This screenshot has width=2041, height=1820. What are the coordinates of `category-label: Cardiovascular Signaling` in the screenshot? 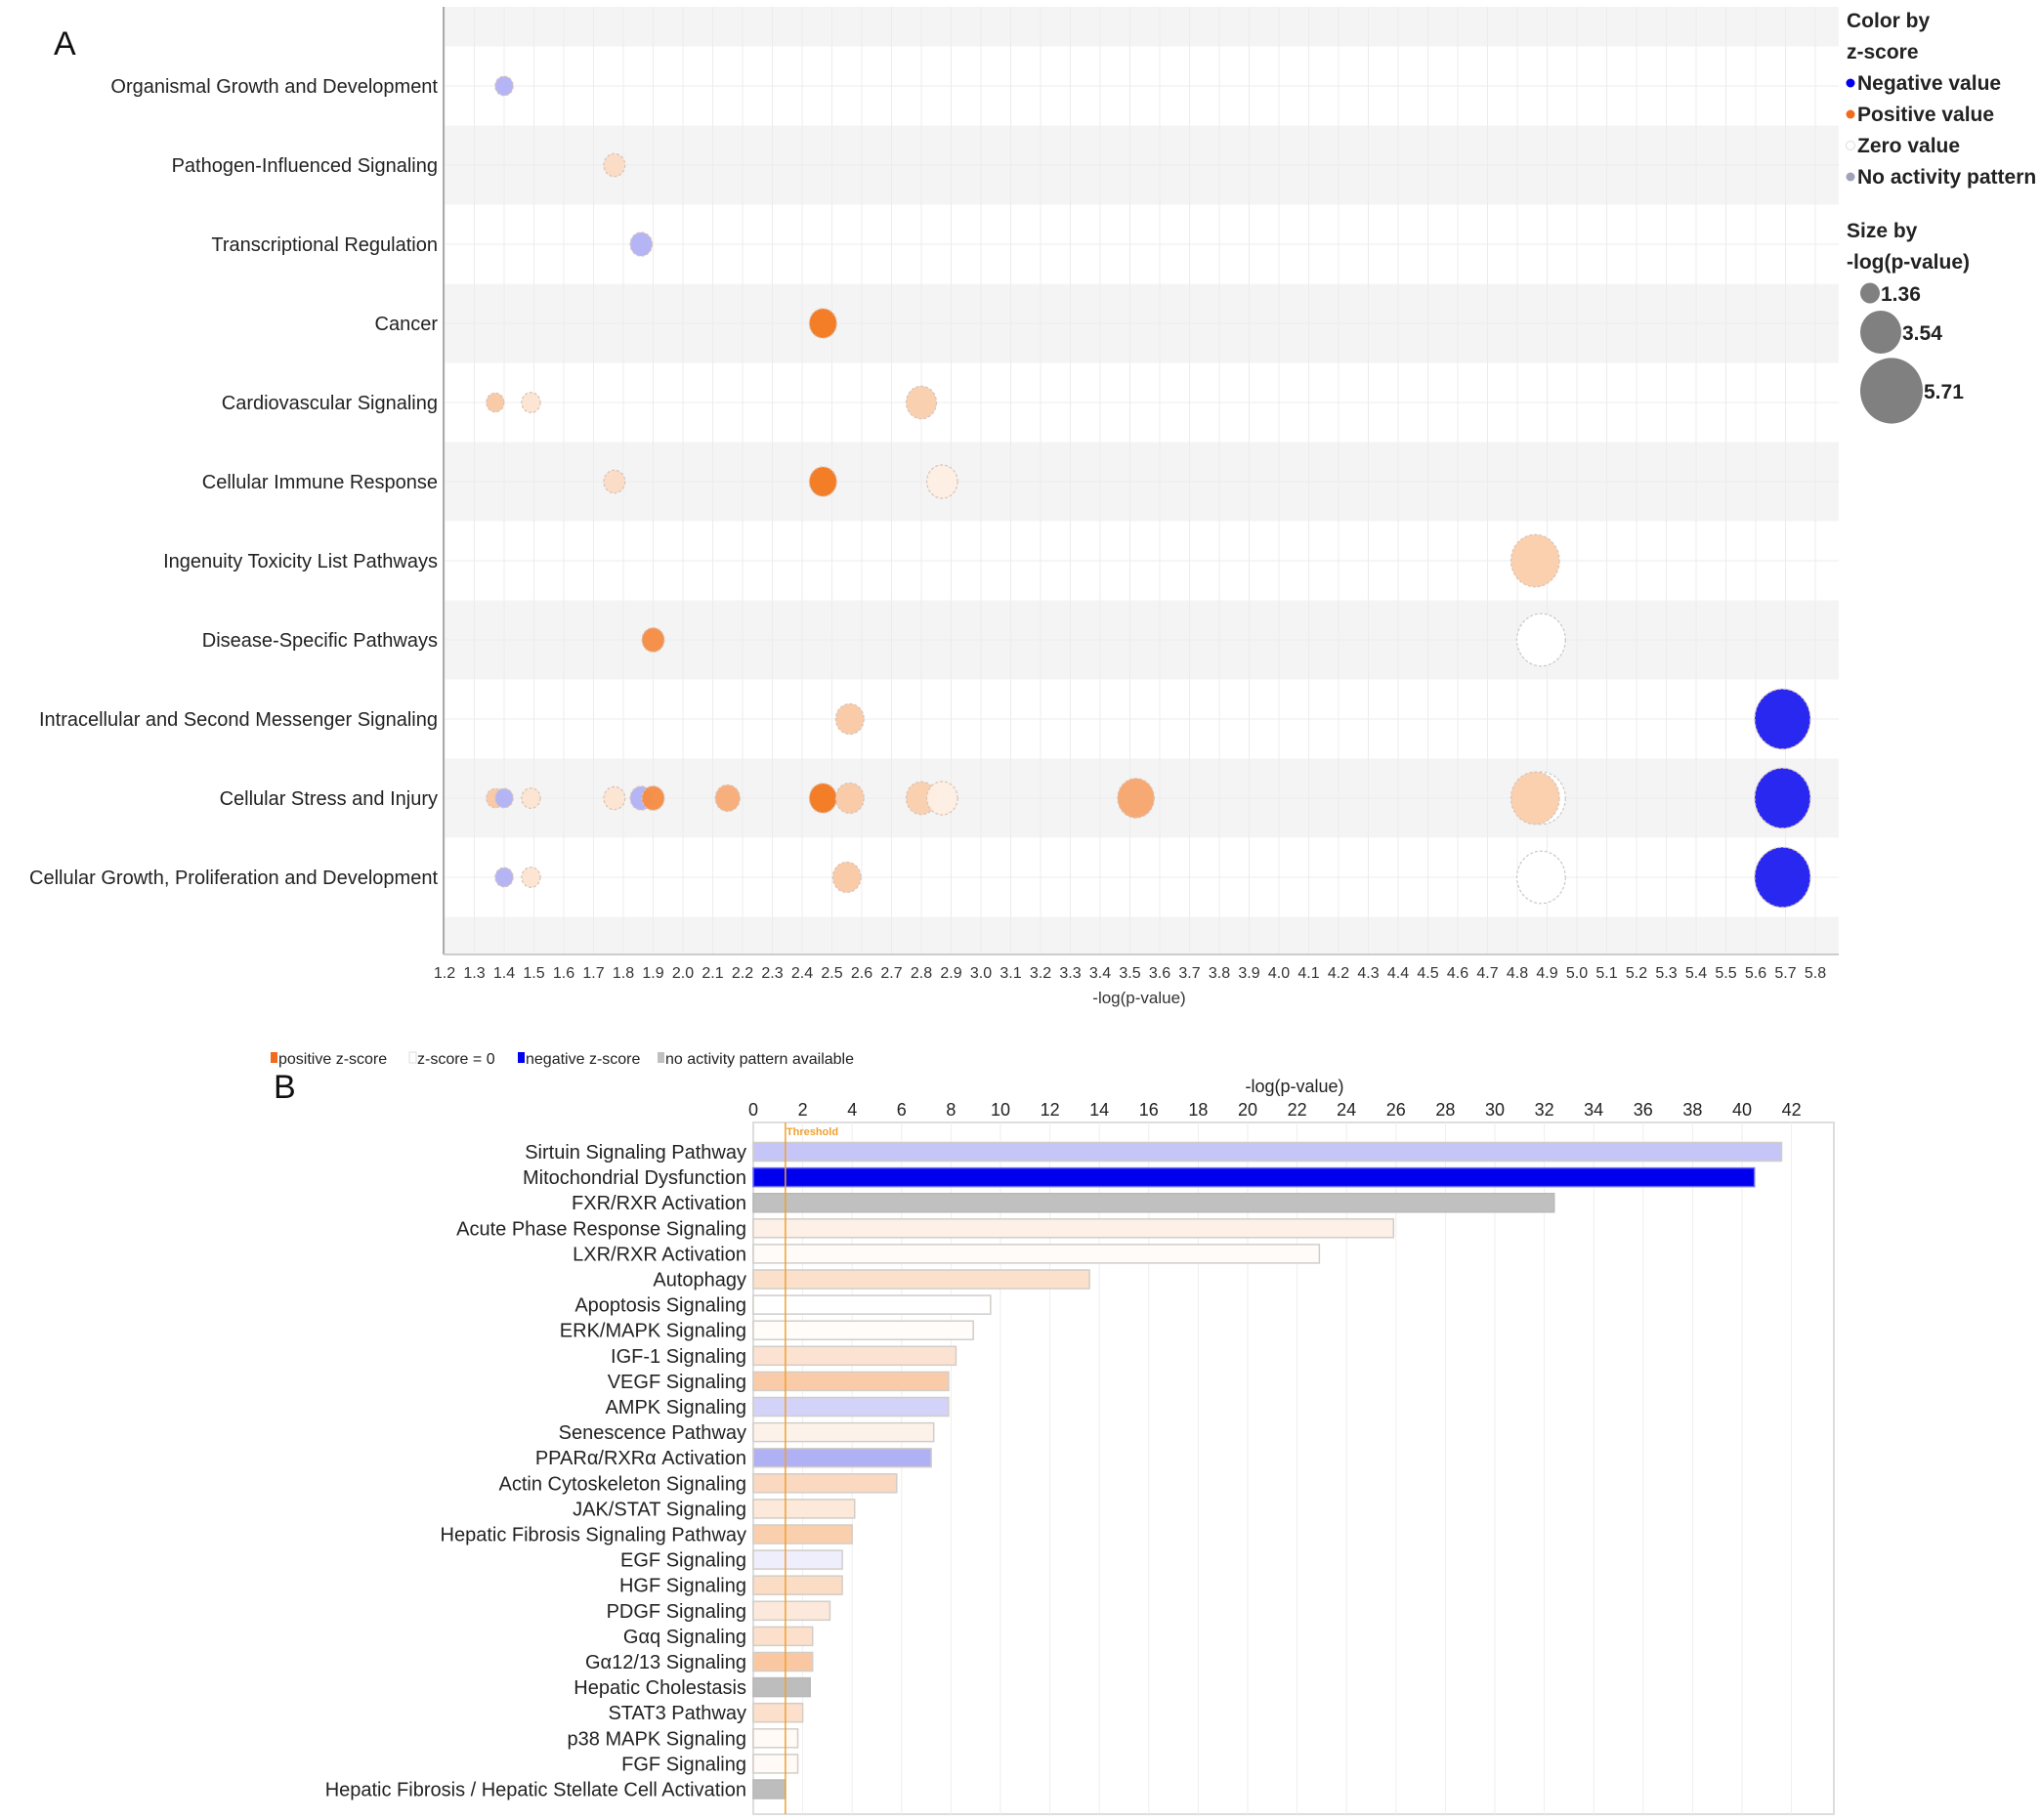 It's located at (330, 403).